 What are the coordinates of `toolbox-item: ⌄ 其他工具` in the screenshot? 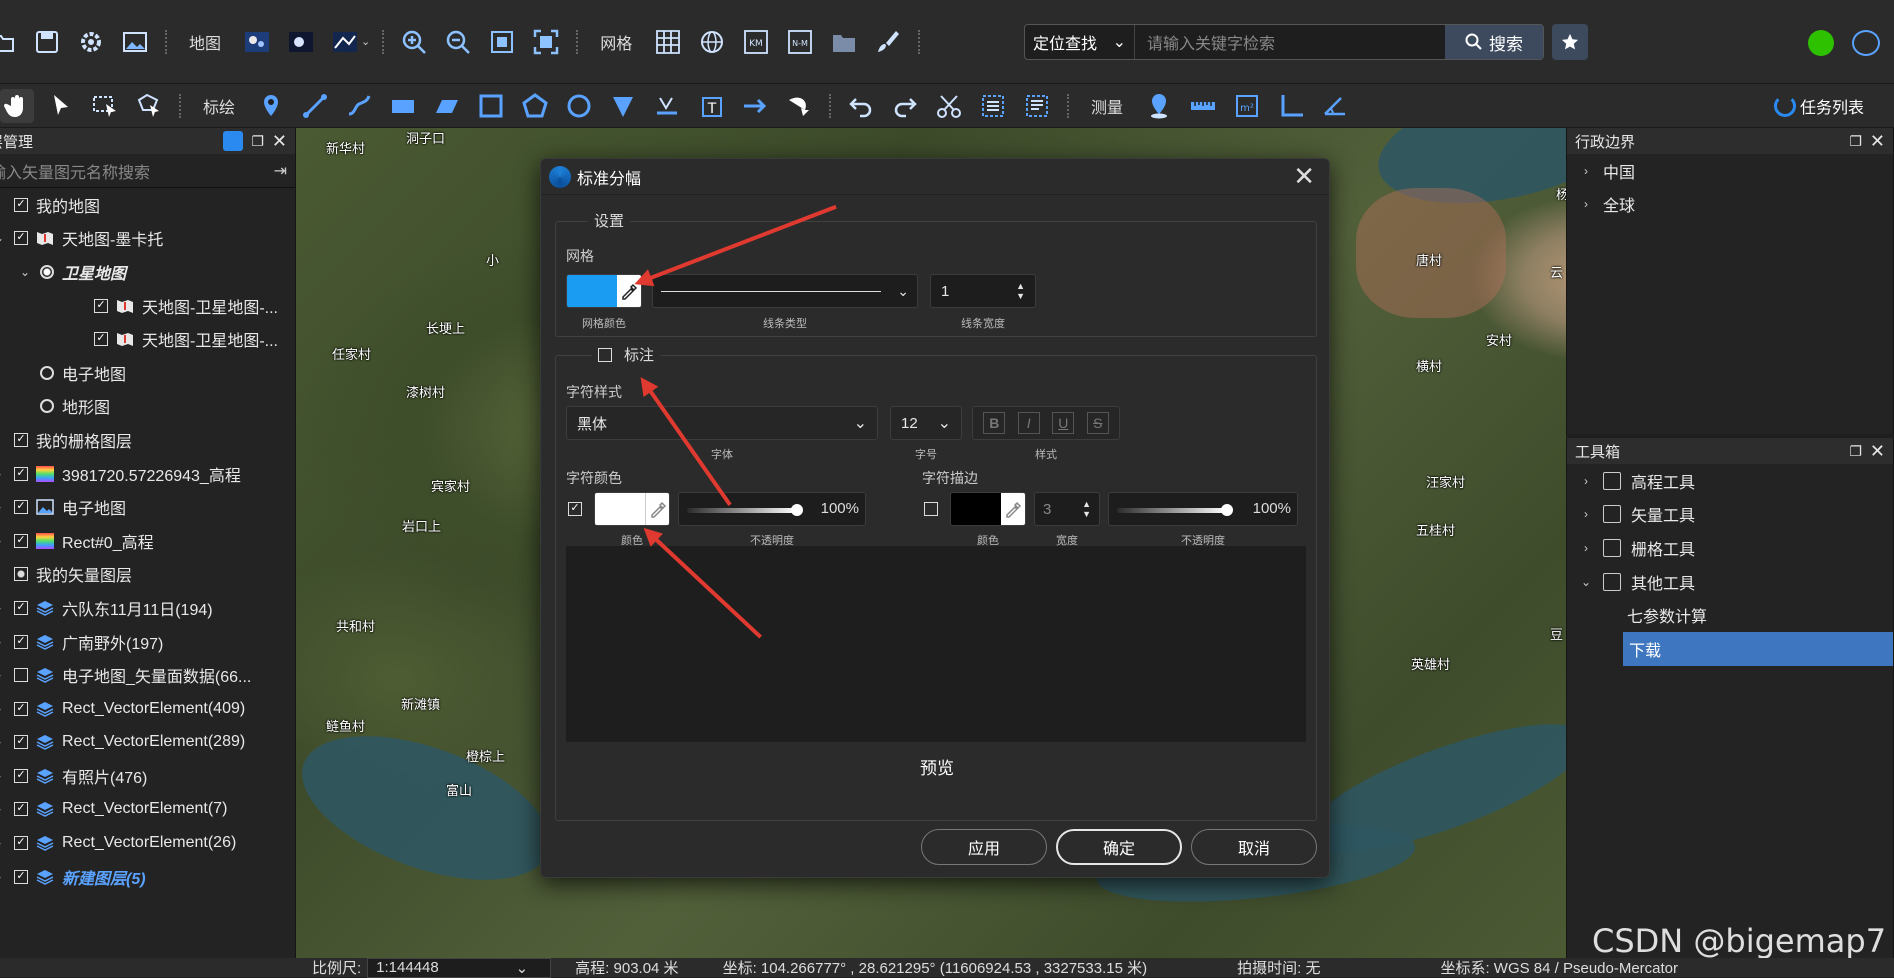 It's located at (1730, 582).